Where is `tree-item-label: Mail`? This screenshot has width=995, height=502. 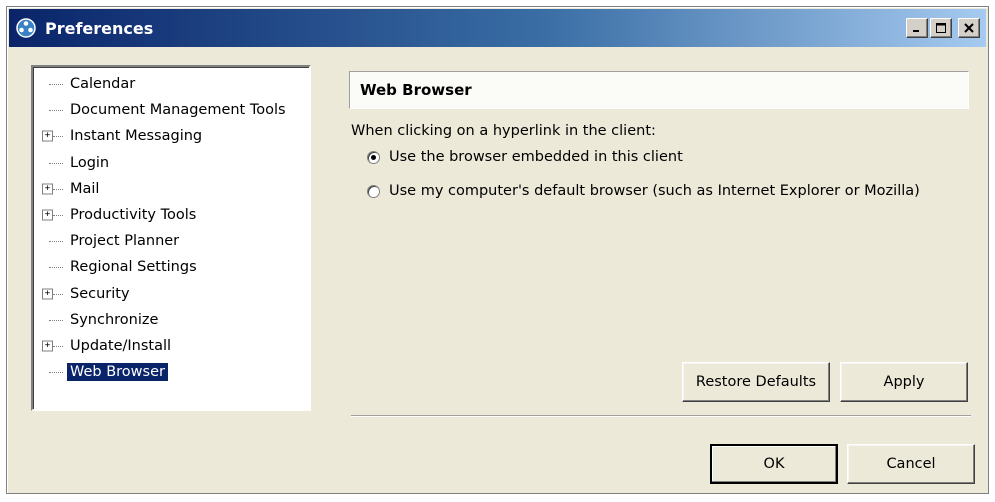
tree-item-label: Mail is located at coordinates (85, 188).